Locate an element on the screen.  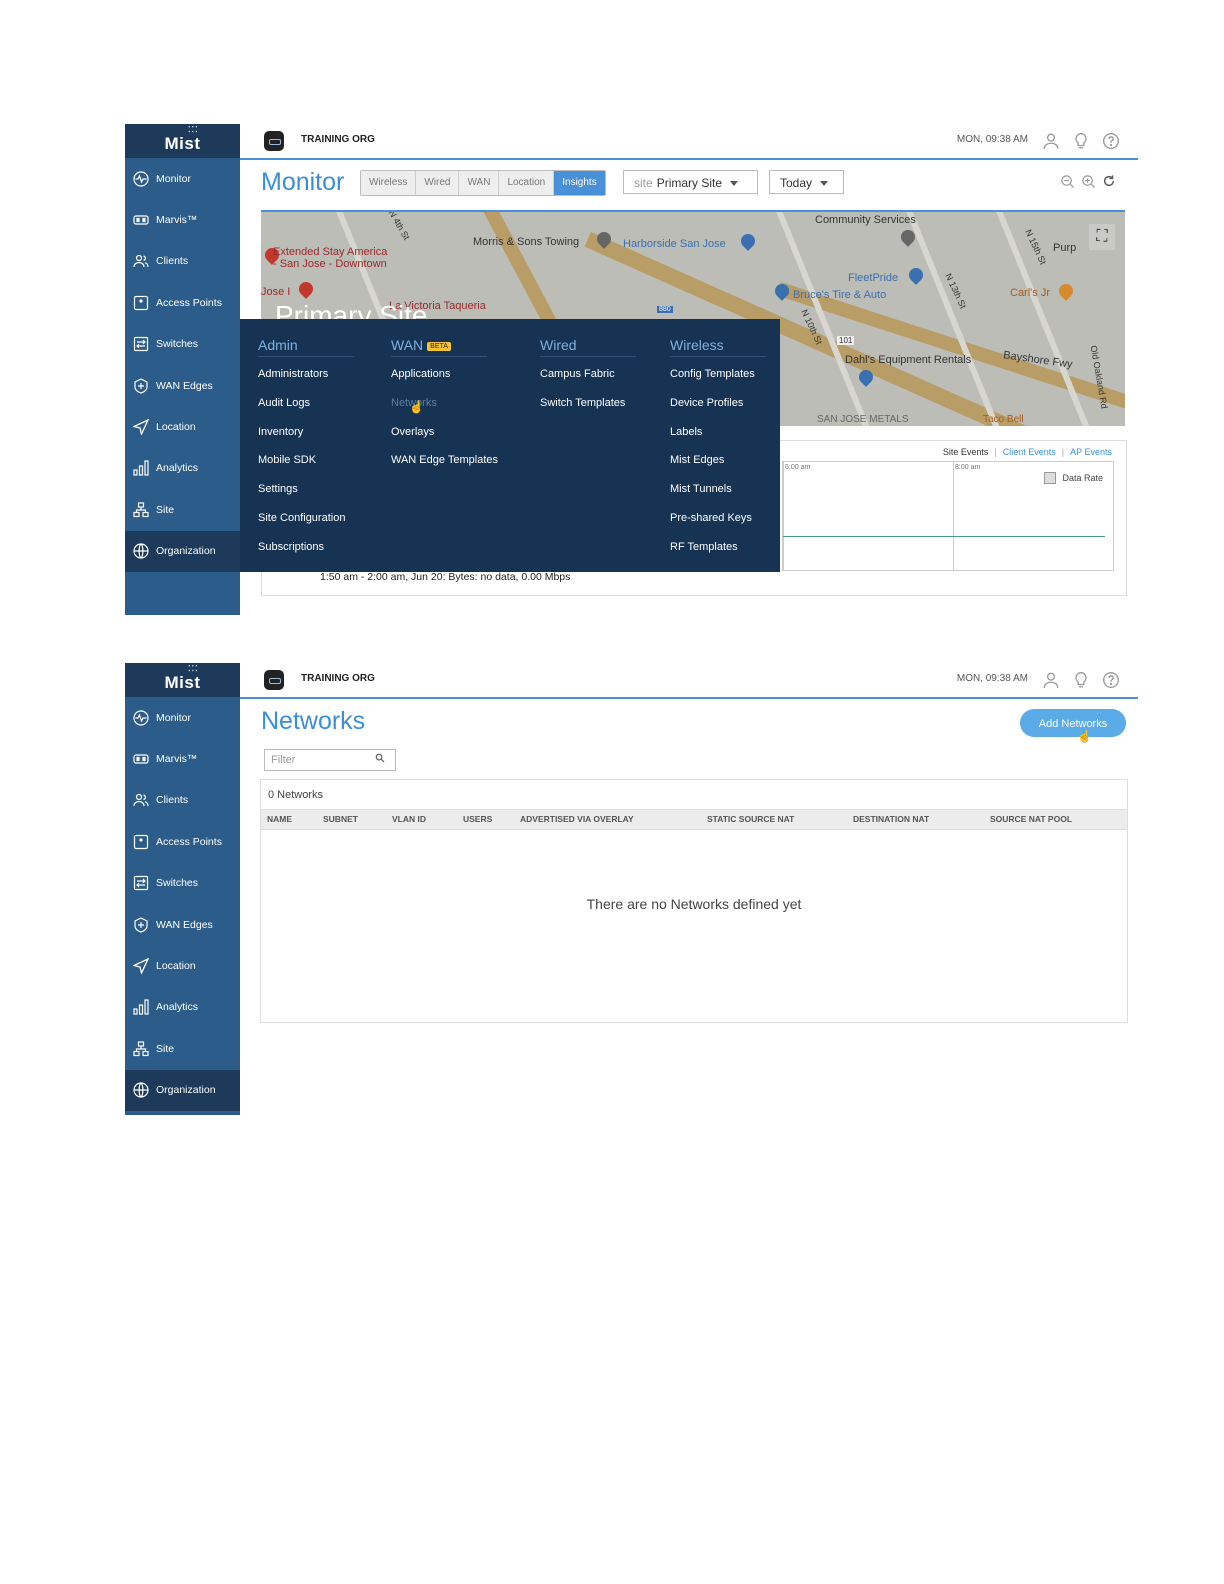
filter-input: Filter is located at coordinates (330, 760).